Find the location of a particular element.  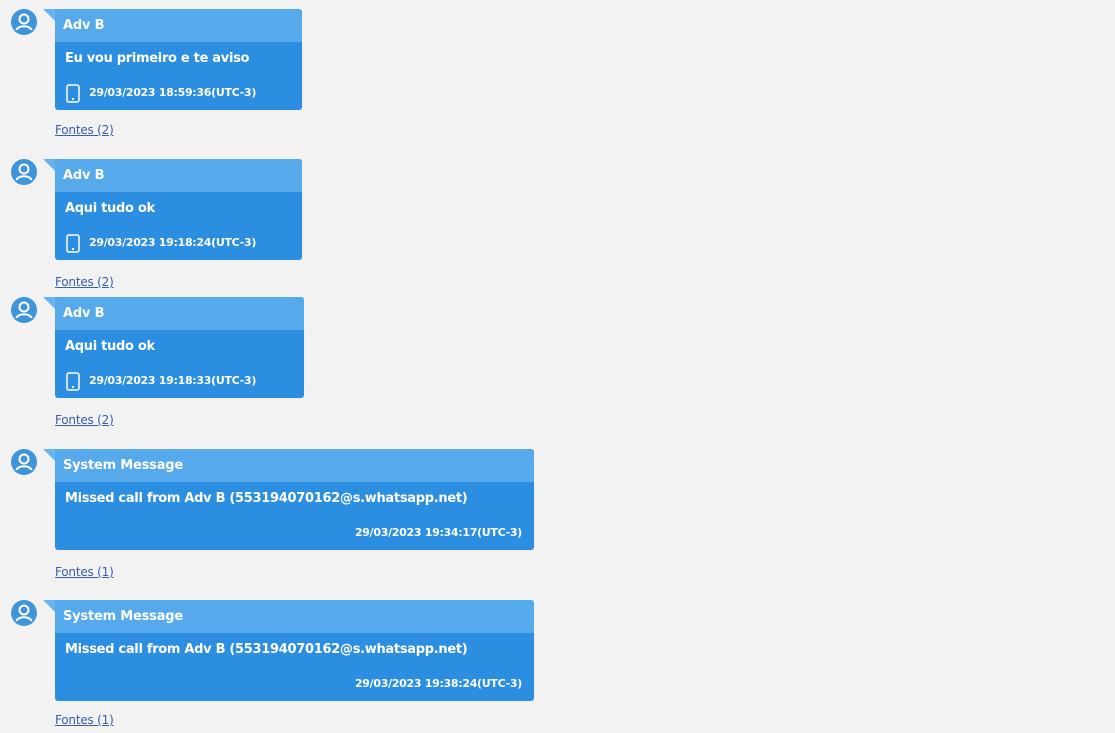

message-timestamp: 29/03/2023 19:18:24(UTC-3) is located at coordinates (173, 242).